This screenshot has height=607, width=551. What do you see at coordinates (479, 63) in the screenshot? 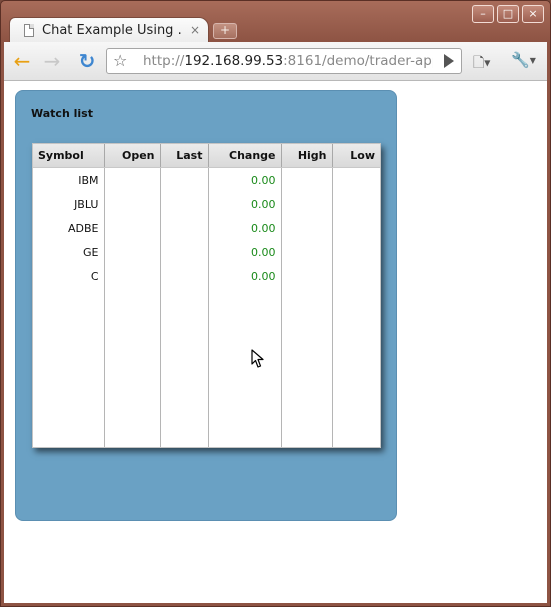
I see `page-icon: 🗋` at bounding box center [479, 63].